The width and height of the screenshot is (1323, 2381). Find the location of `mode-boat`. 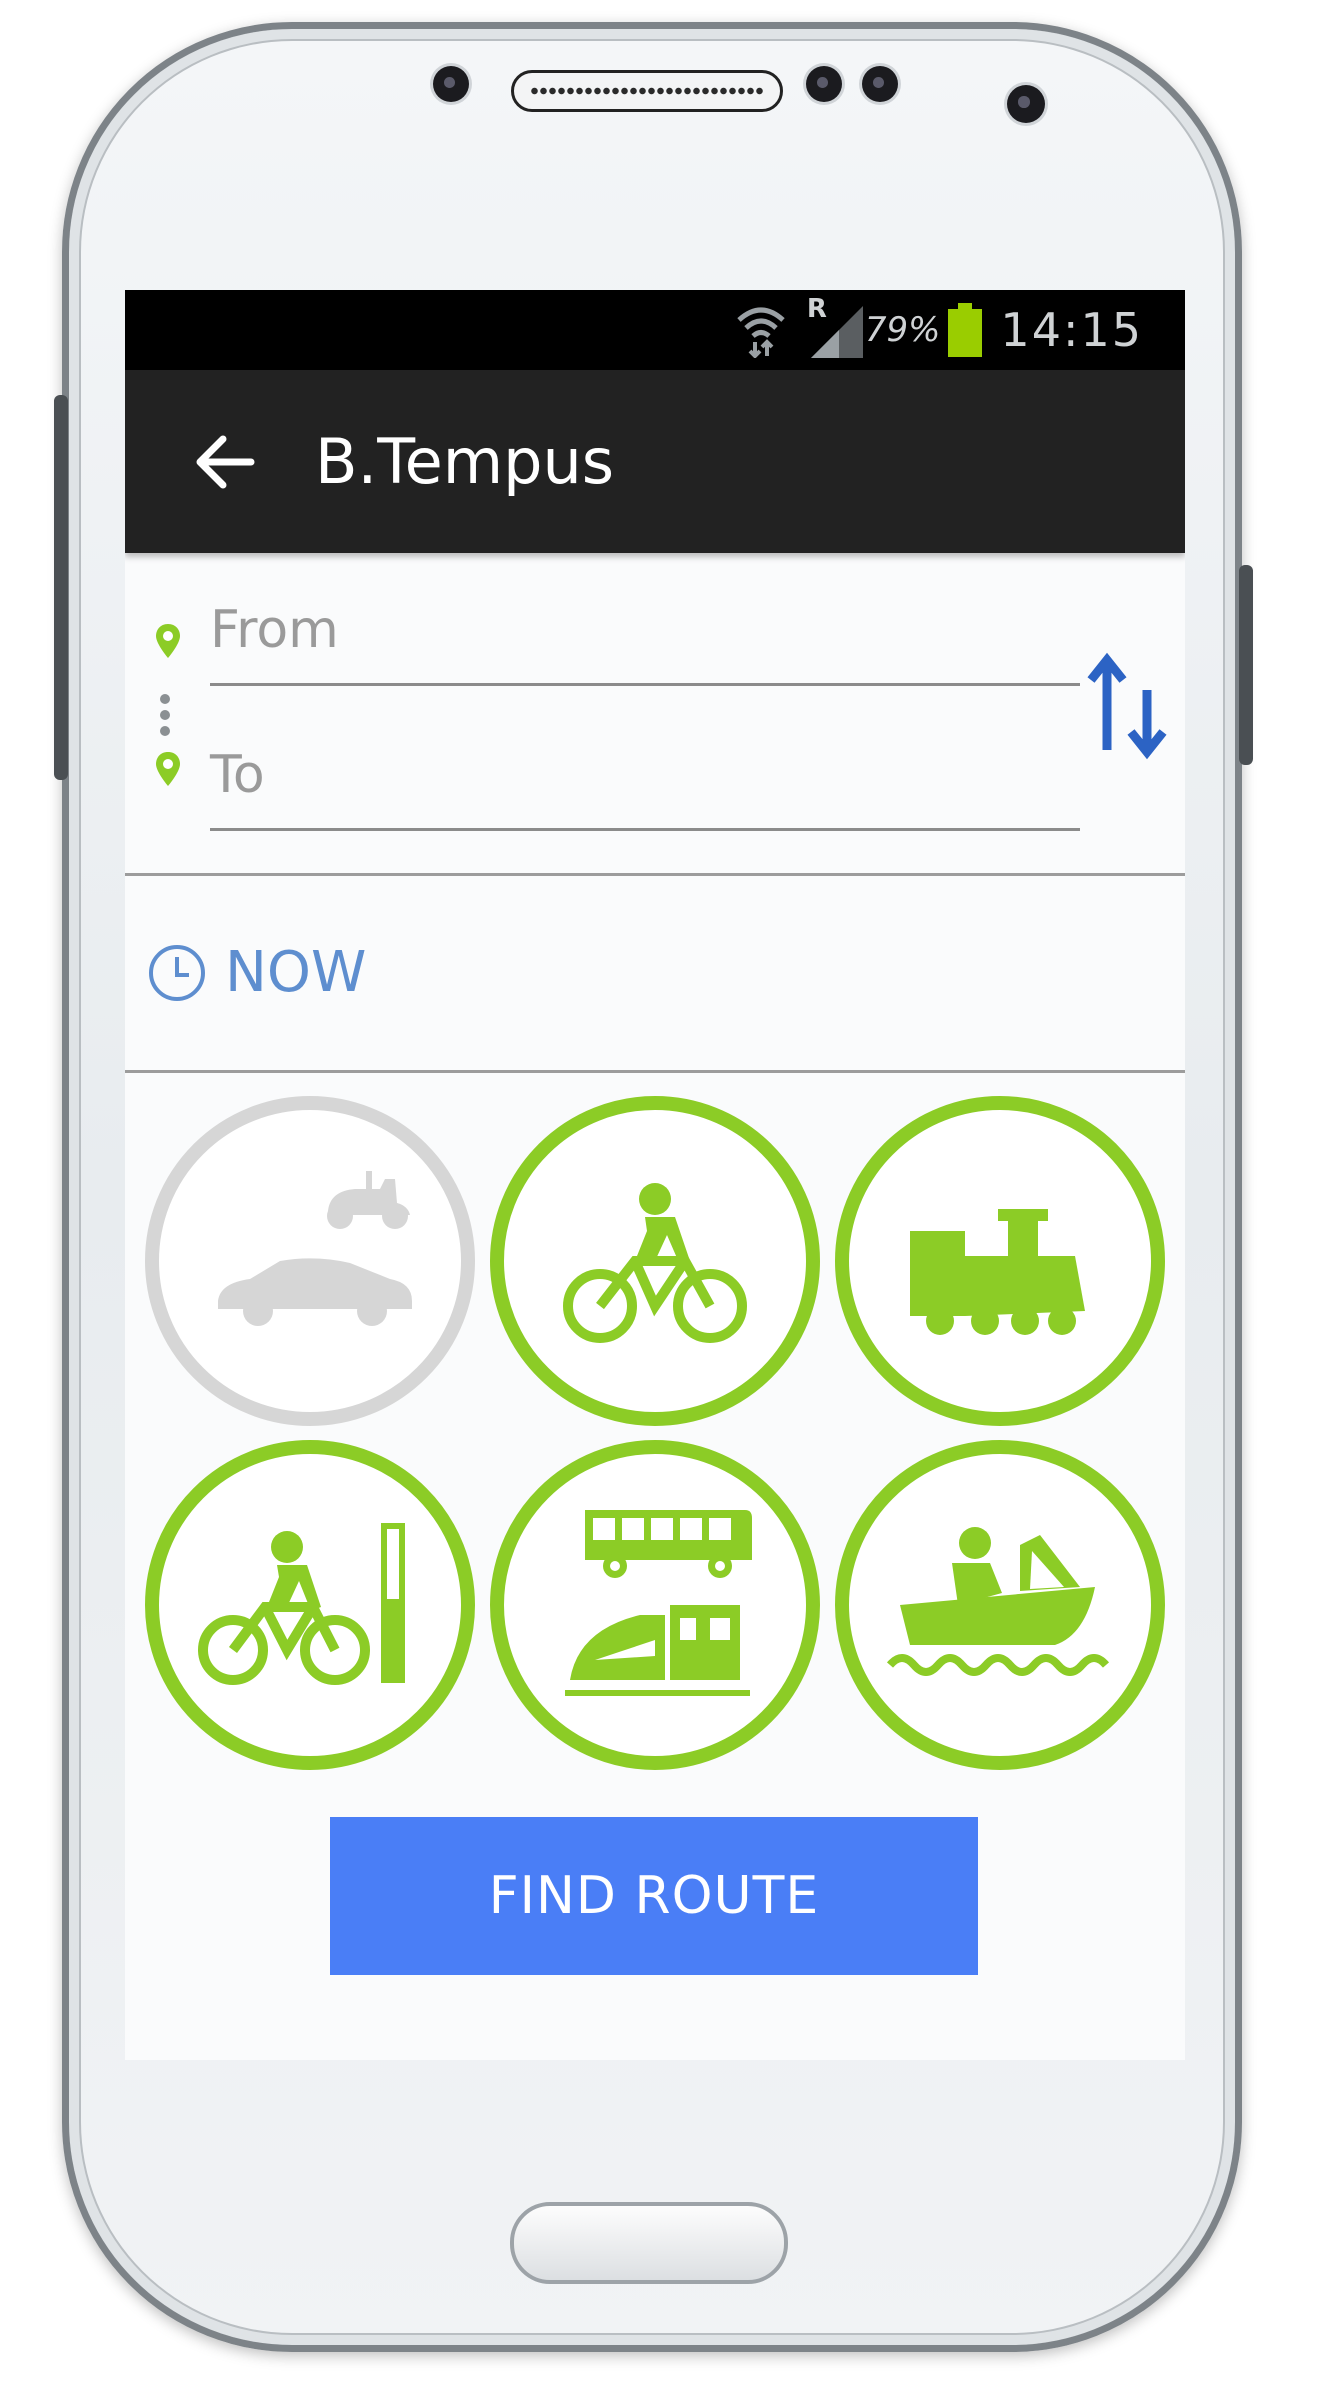

mode-boat is located at coordinates (1000, 1605).